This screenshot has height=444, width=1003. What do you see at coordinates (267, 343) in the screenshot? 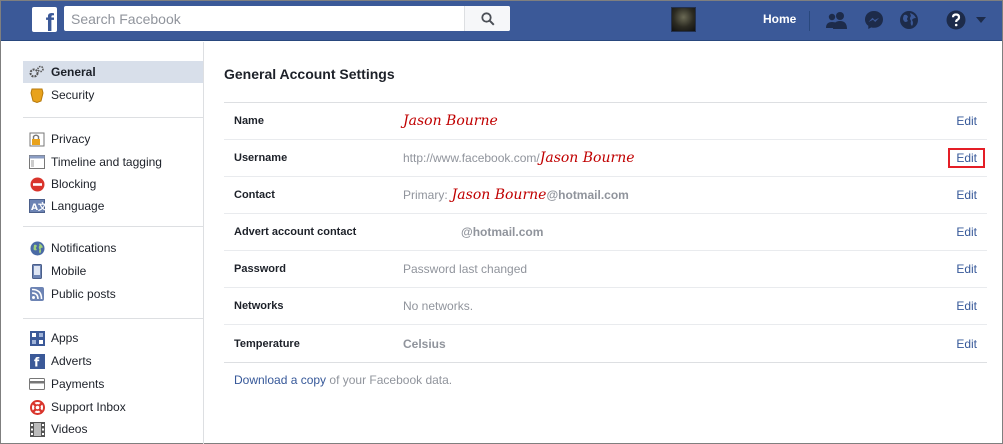
I see `row-label: Temperature` at bounding box center [267, 343].